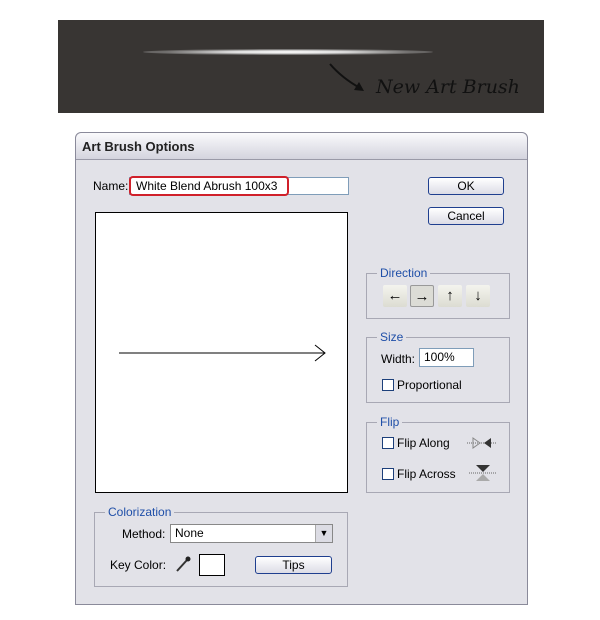 Image resolution: width=600 pixels, height=620 pixels. What do you see at coordinates (293, 565) in the screenshot?
I see `tips-button: Tips` at bounding box center [293, 565].